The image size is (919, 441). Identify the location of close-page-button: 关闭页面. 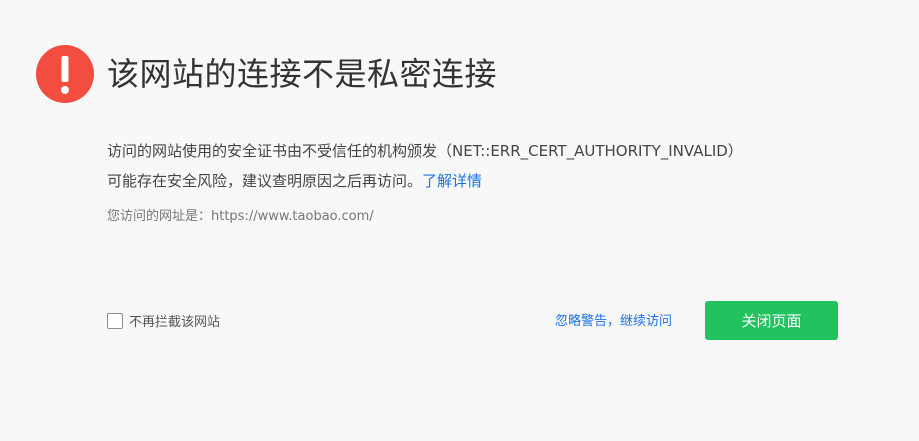
(771, 320).